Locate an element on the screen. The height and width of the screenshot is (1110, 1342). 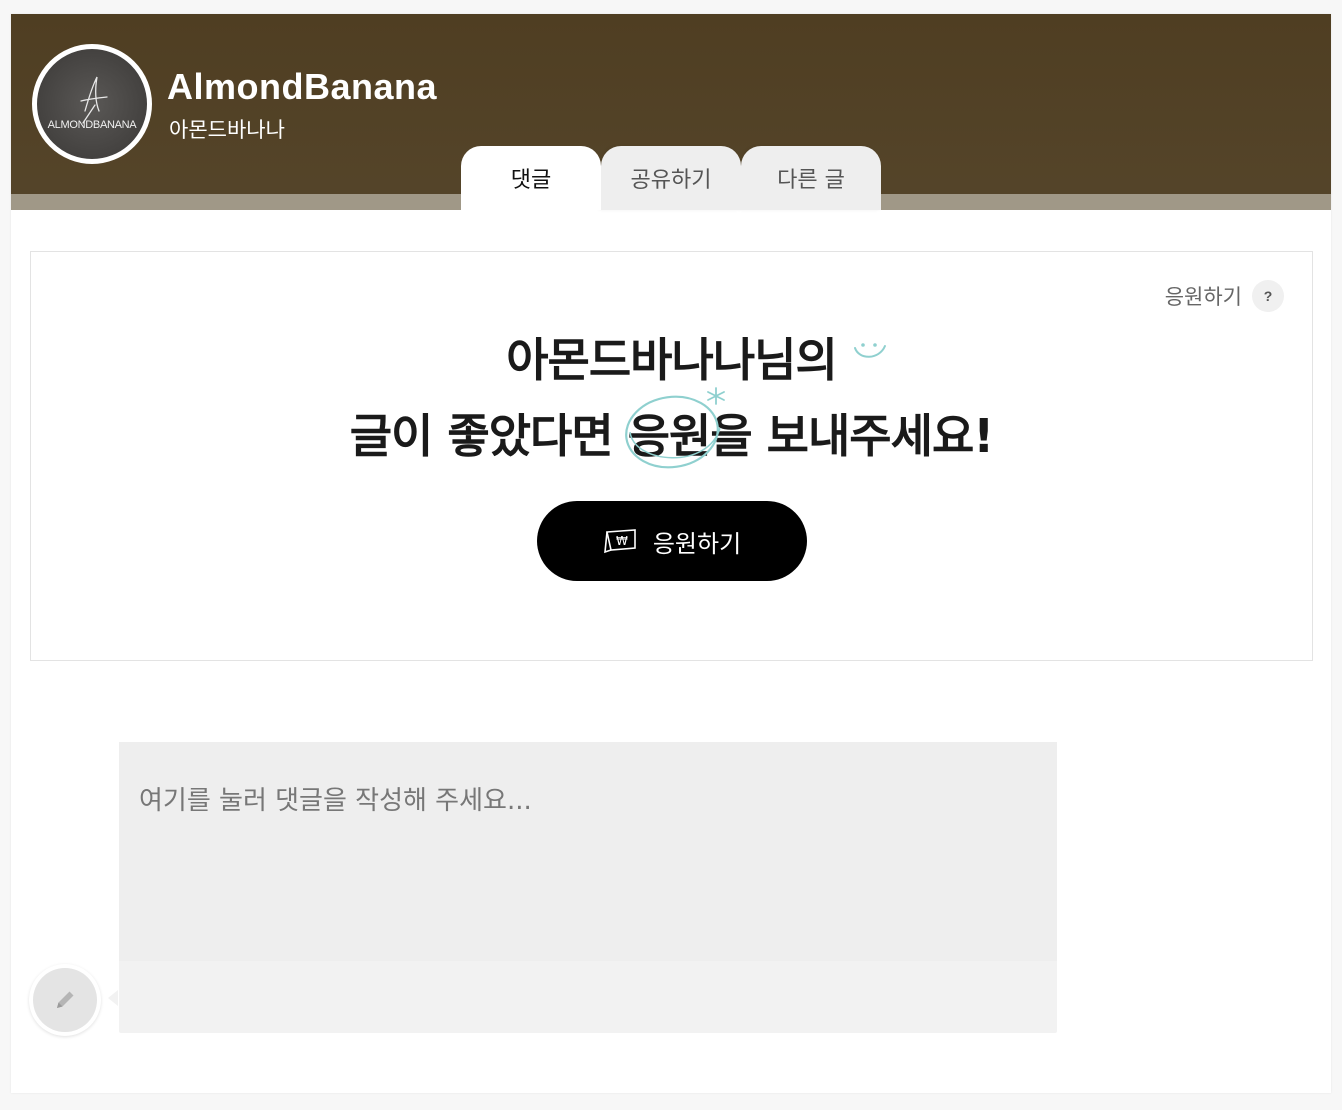
pencil-icon is located at coordinates (65, 999).